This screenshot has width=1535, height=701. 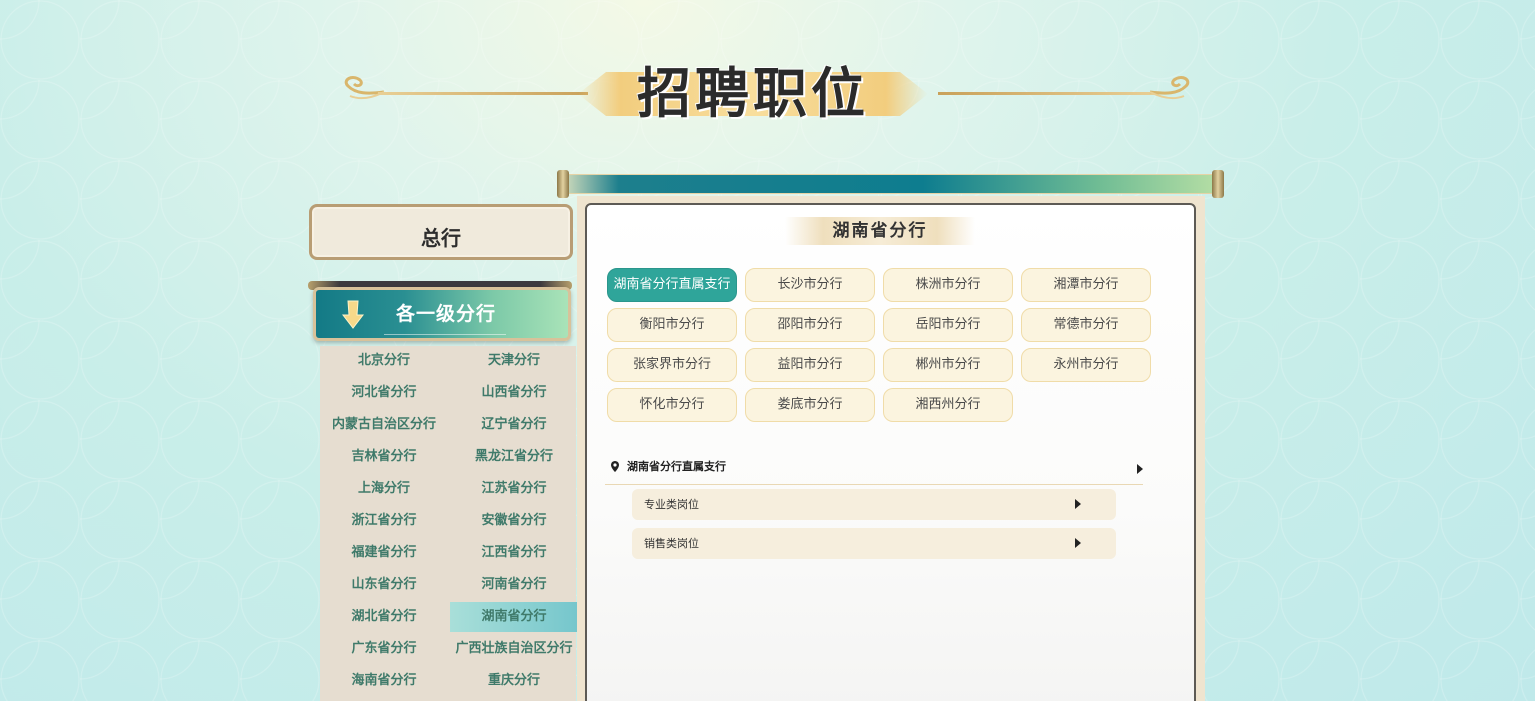 What do you see at coordinates (671, 543) in the screenshot?
I see `job-category-label: 销售类岗位` at bounding box center [671, 543].